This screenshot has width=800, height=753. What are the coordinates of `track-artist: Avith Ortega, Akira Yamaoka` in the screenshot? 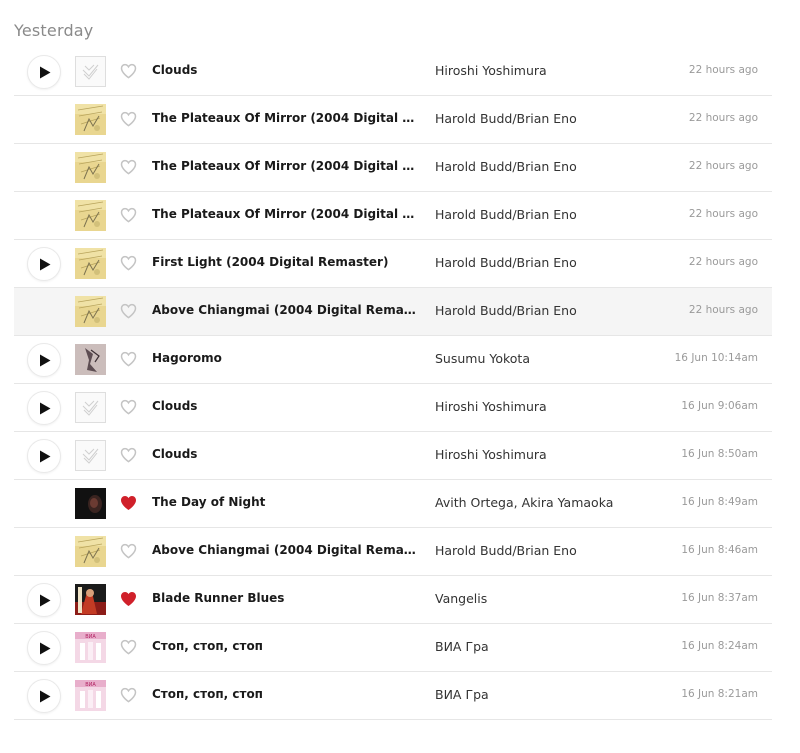 It's located at (545, 502).